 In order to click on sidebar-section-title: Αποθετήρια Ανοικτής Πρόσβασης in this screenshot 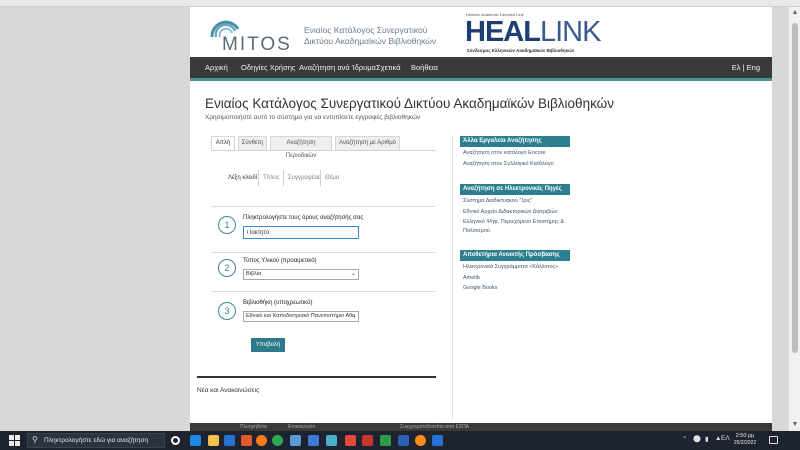, I will do `click(515, 255)`.